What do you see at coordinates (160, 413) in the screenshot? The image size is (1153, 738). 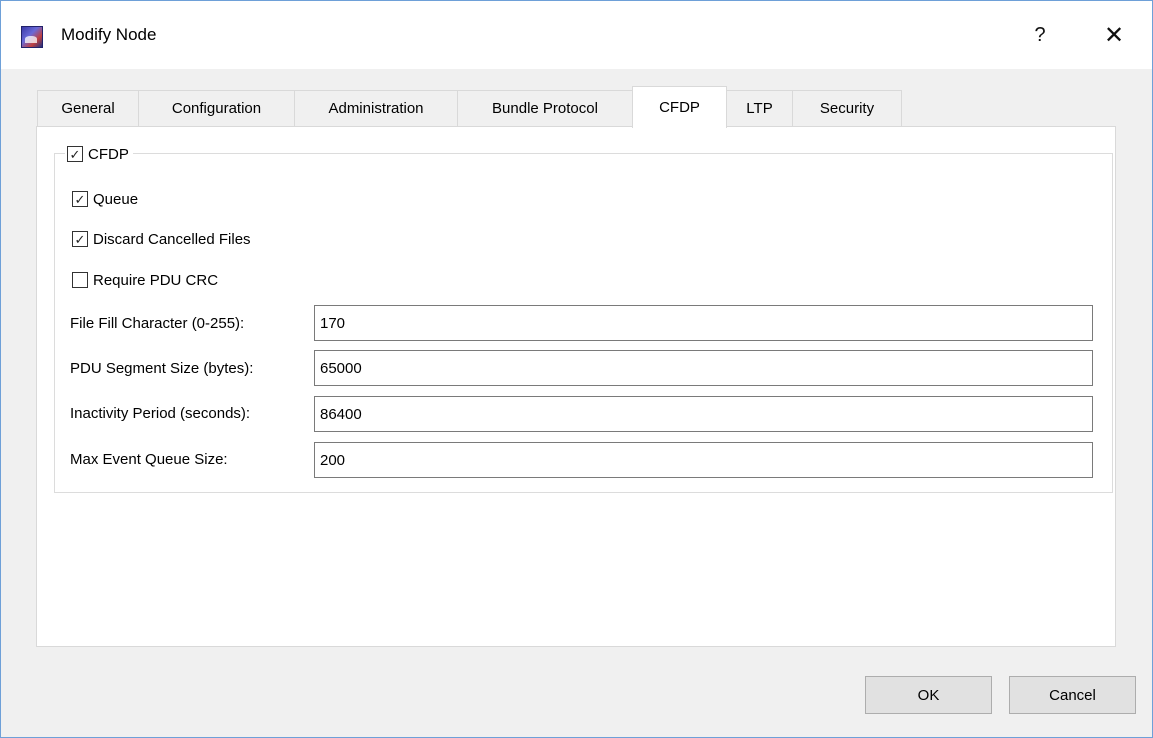 I see `inactivity-period-label: Inactivity Period (seconds):` at bounding box center [160, 413].